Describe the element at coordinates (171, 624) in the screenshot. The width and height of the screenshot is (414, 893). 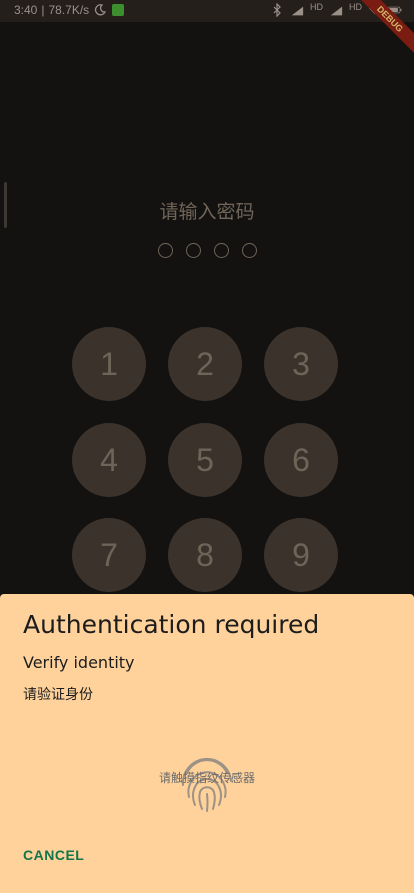
I see `auth-title: Authentication required` at that location.